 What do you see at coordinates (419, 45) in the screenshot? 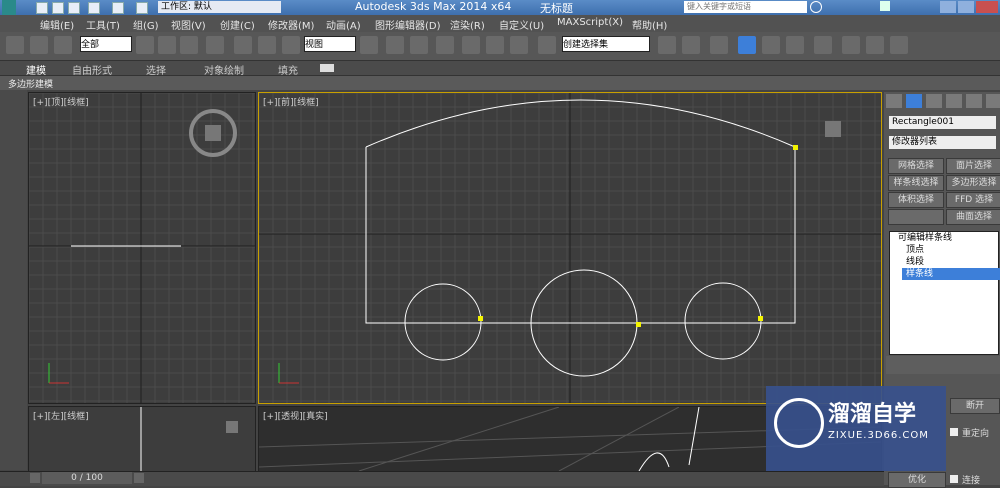
I see `keyboard-shortcut-icon` at bounding box center [419, 45].